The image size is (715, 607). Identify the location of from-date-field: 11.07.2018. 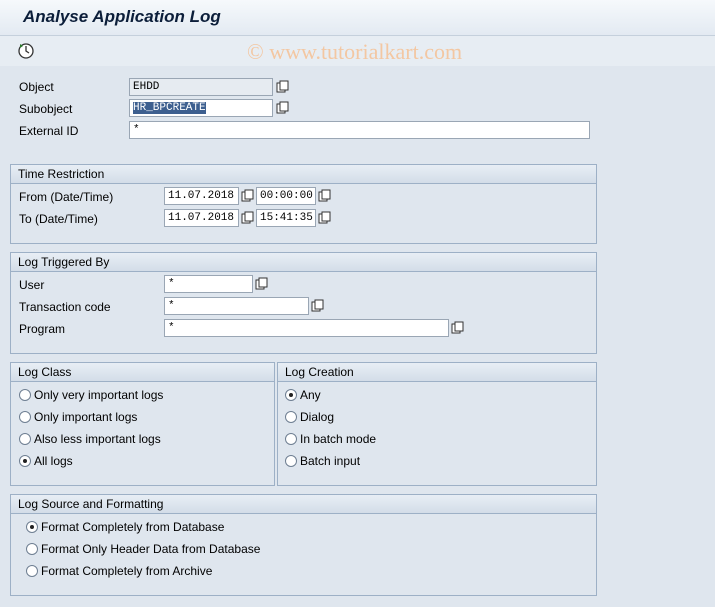
(201, 196).